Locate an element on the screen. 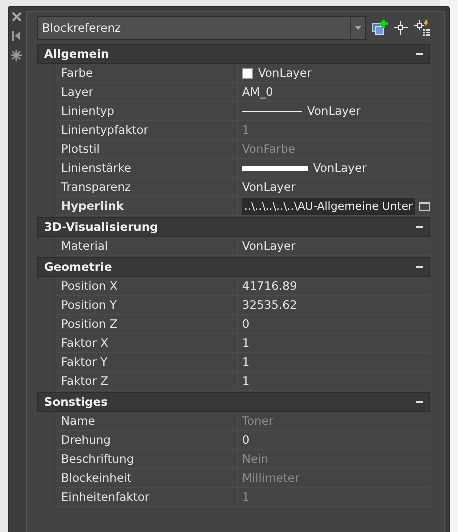 Image resolution: width=458 pixels, height=532 pixels. property-label: Einheitenfaktor is located at coordinates (105, 497).